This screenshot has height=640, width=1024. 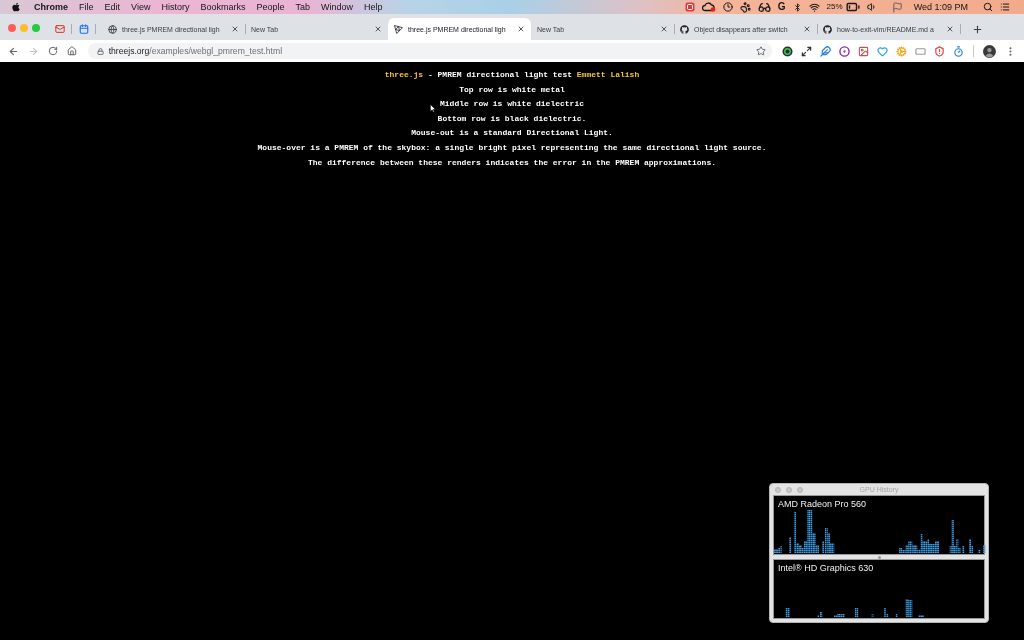 What do you see at coordinates (112, 7) in the screenshot?
I see `menu-item: Edit` at bounding box center [112, 7].